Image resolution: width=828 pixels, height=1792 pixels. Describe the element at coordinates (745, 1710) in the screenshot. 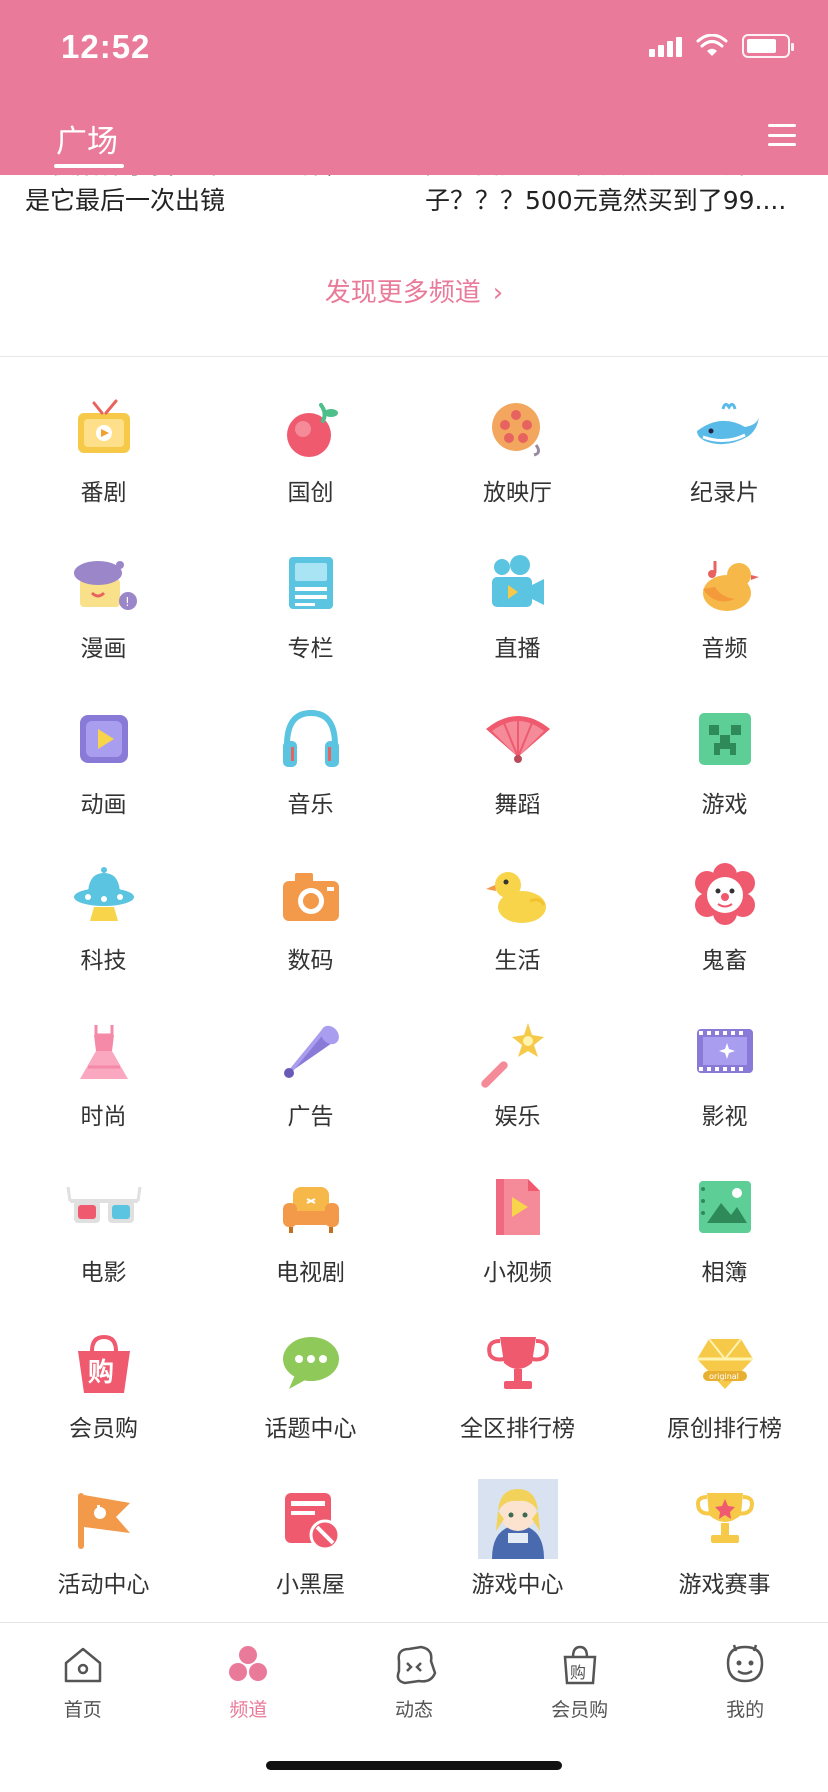

I see `tab-label: 我的` at that location.